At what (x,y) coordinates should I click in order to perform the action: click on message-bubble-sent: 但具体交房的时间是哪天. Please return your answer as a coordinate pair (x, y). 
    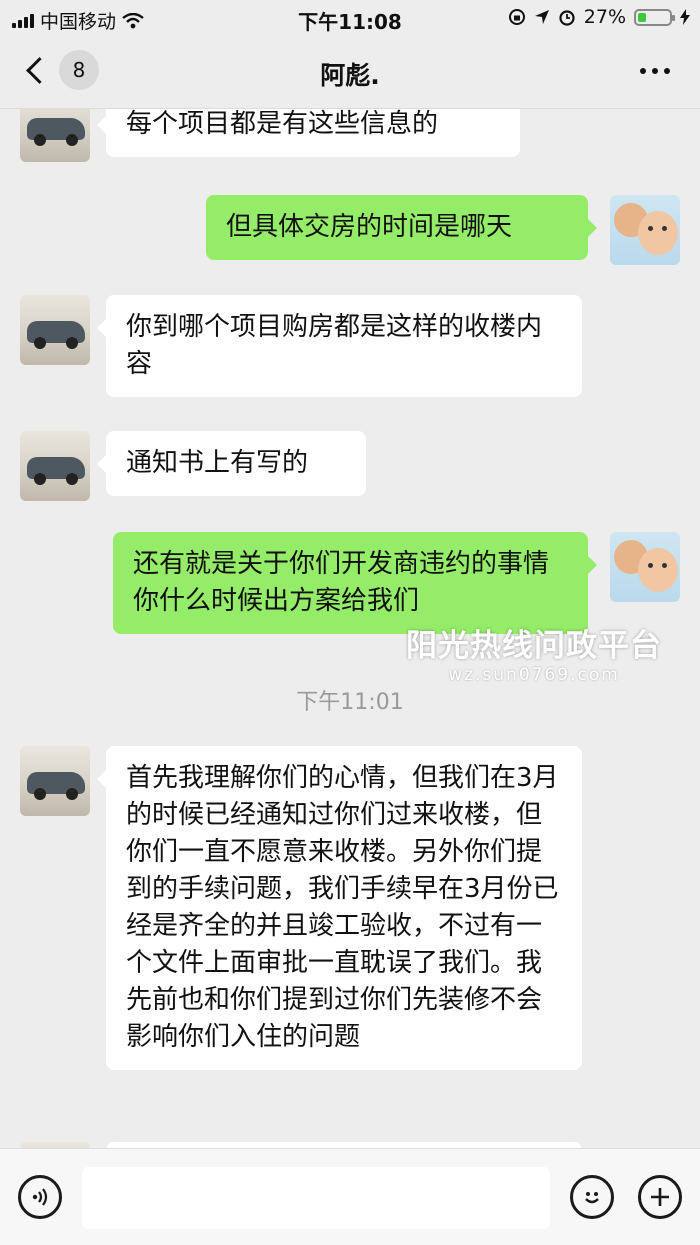
    Looking at the image, I should click on (401, 227).